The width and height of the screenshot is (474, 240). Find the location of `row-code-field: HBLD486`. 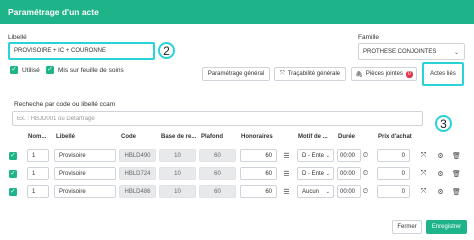

row-code-field: HBLD486 is located at coordinates (137, 191).